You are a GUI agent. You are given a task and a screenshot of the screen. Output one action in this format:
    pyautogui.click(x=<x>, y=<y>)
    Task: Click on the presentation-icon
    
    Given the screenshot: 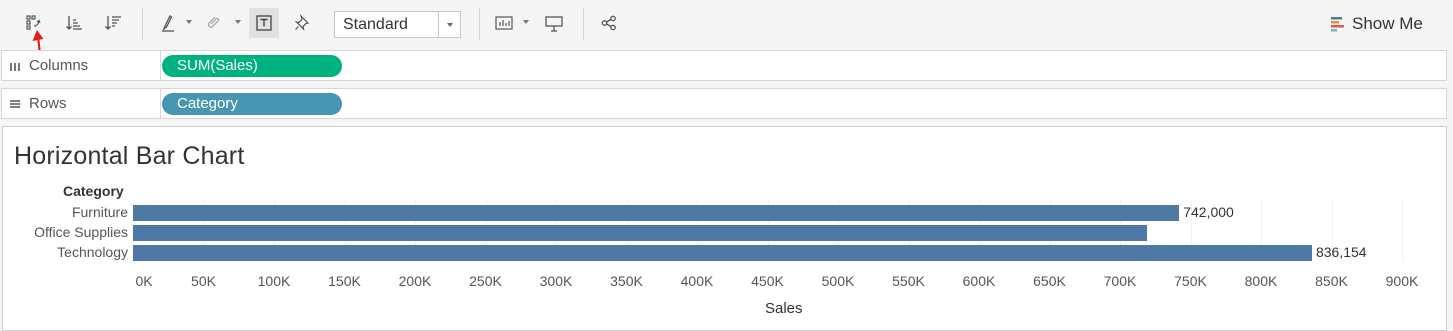 What is the action you would take?
    pyautogui.click(x=554, y=23)
    